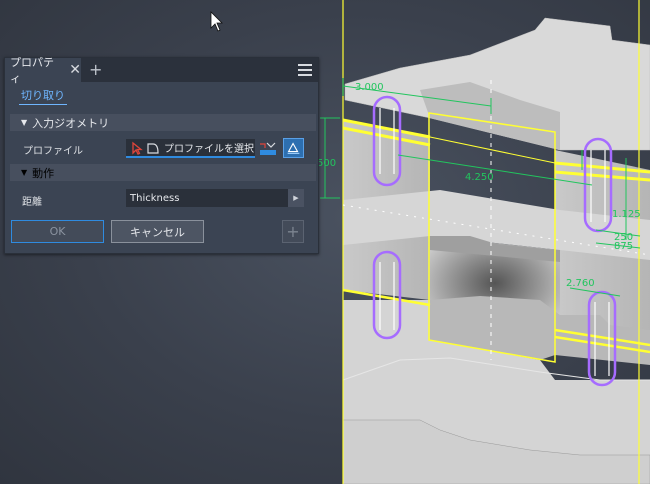 Image resolution: width=650 pixels, height=484 pixels. Describe the element at coordinates (369, 87) in the screenshot. I see `dim-3000: 3.000` at that location.